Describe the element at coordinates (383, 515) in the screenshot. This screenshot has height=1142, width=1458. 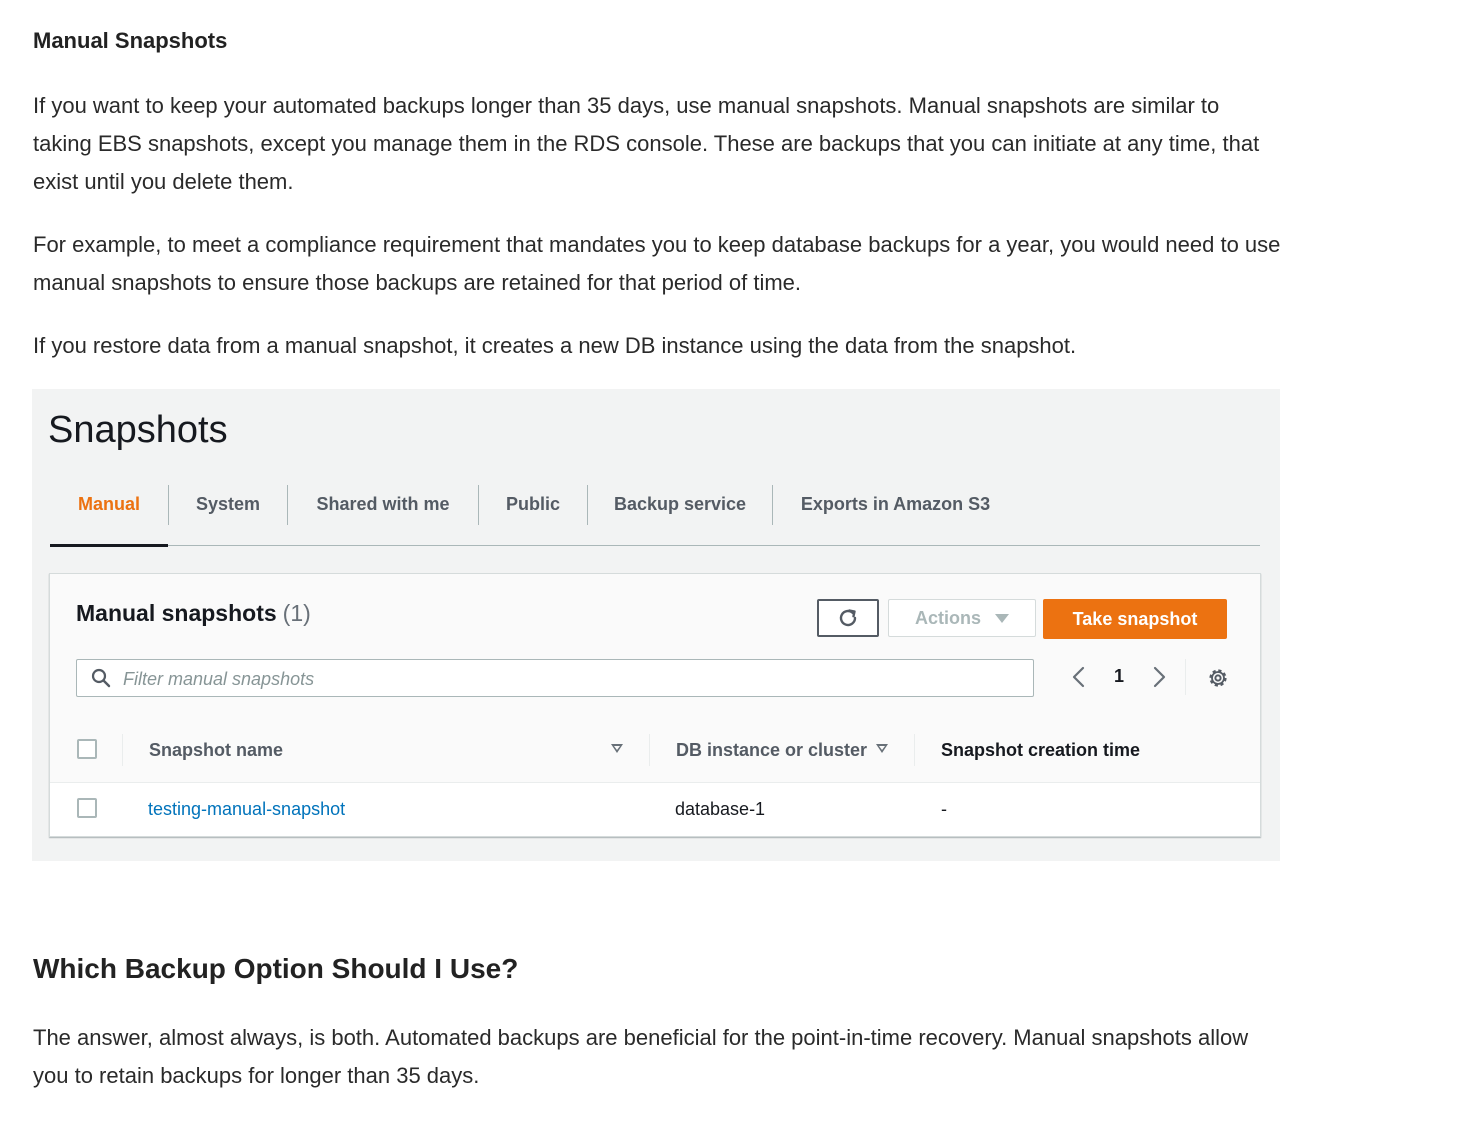
I see `tab-shared-with-me: Shared with me` at that location.